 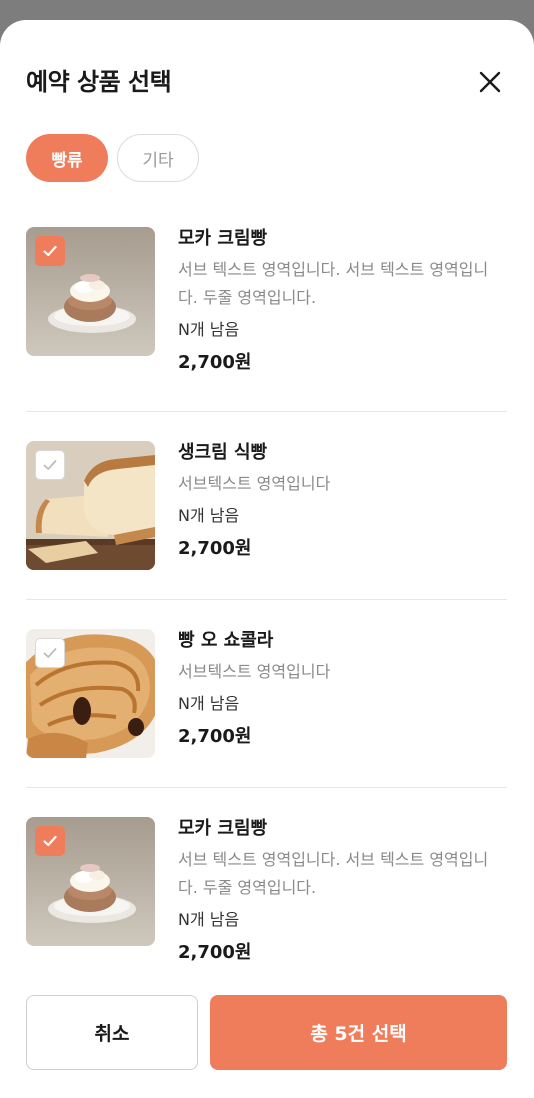 I want to click on product-image-milk-bread, so click(x=90, y=505).